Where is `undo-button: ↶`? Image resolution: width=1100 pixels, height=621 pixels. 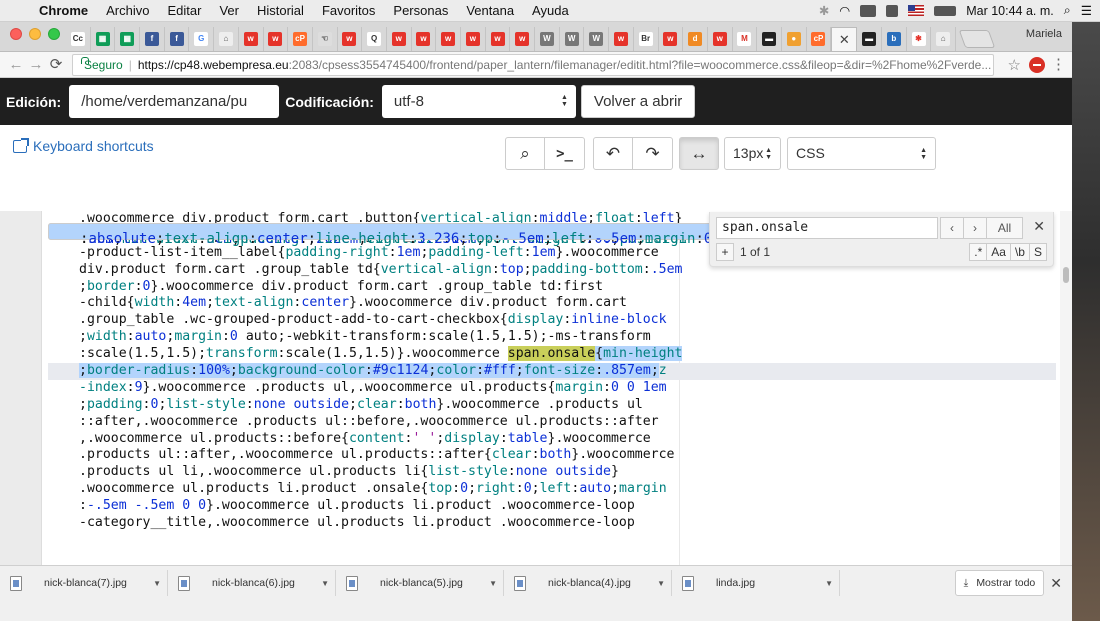
undo-button: ↶ is located at coordinates (613, 153).